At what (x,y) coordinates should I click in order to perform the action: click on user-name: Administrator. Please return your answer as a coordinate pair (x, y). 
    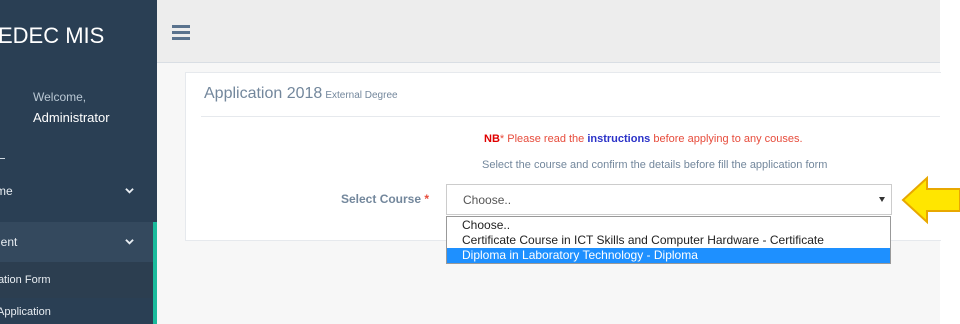
    Looking at the image, I should click on (71, 117).